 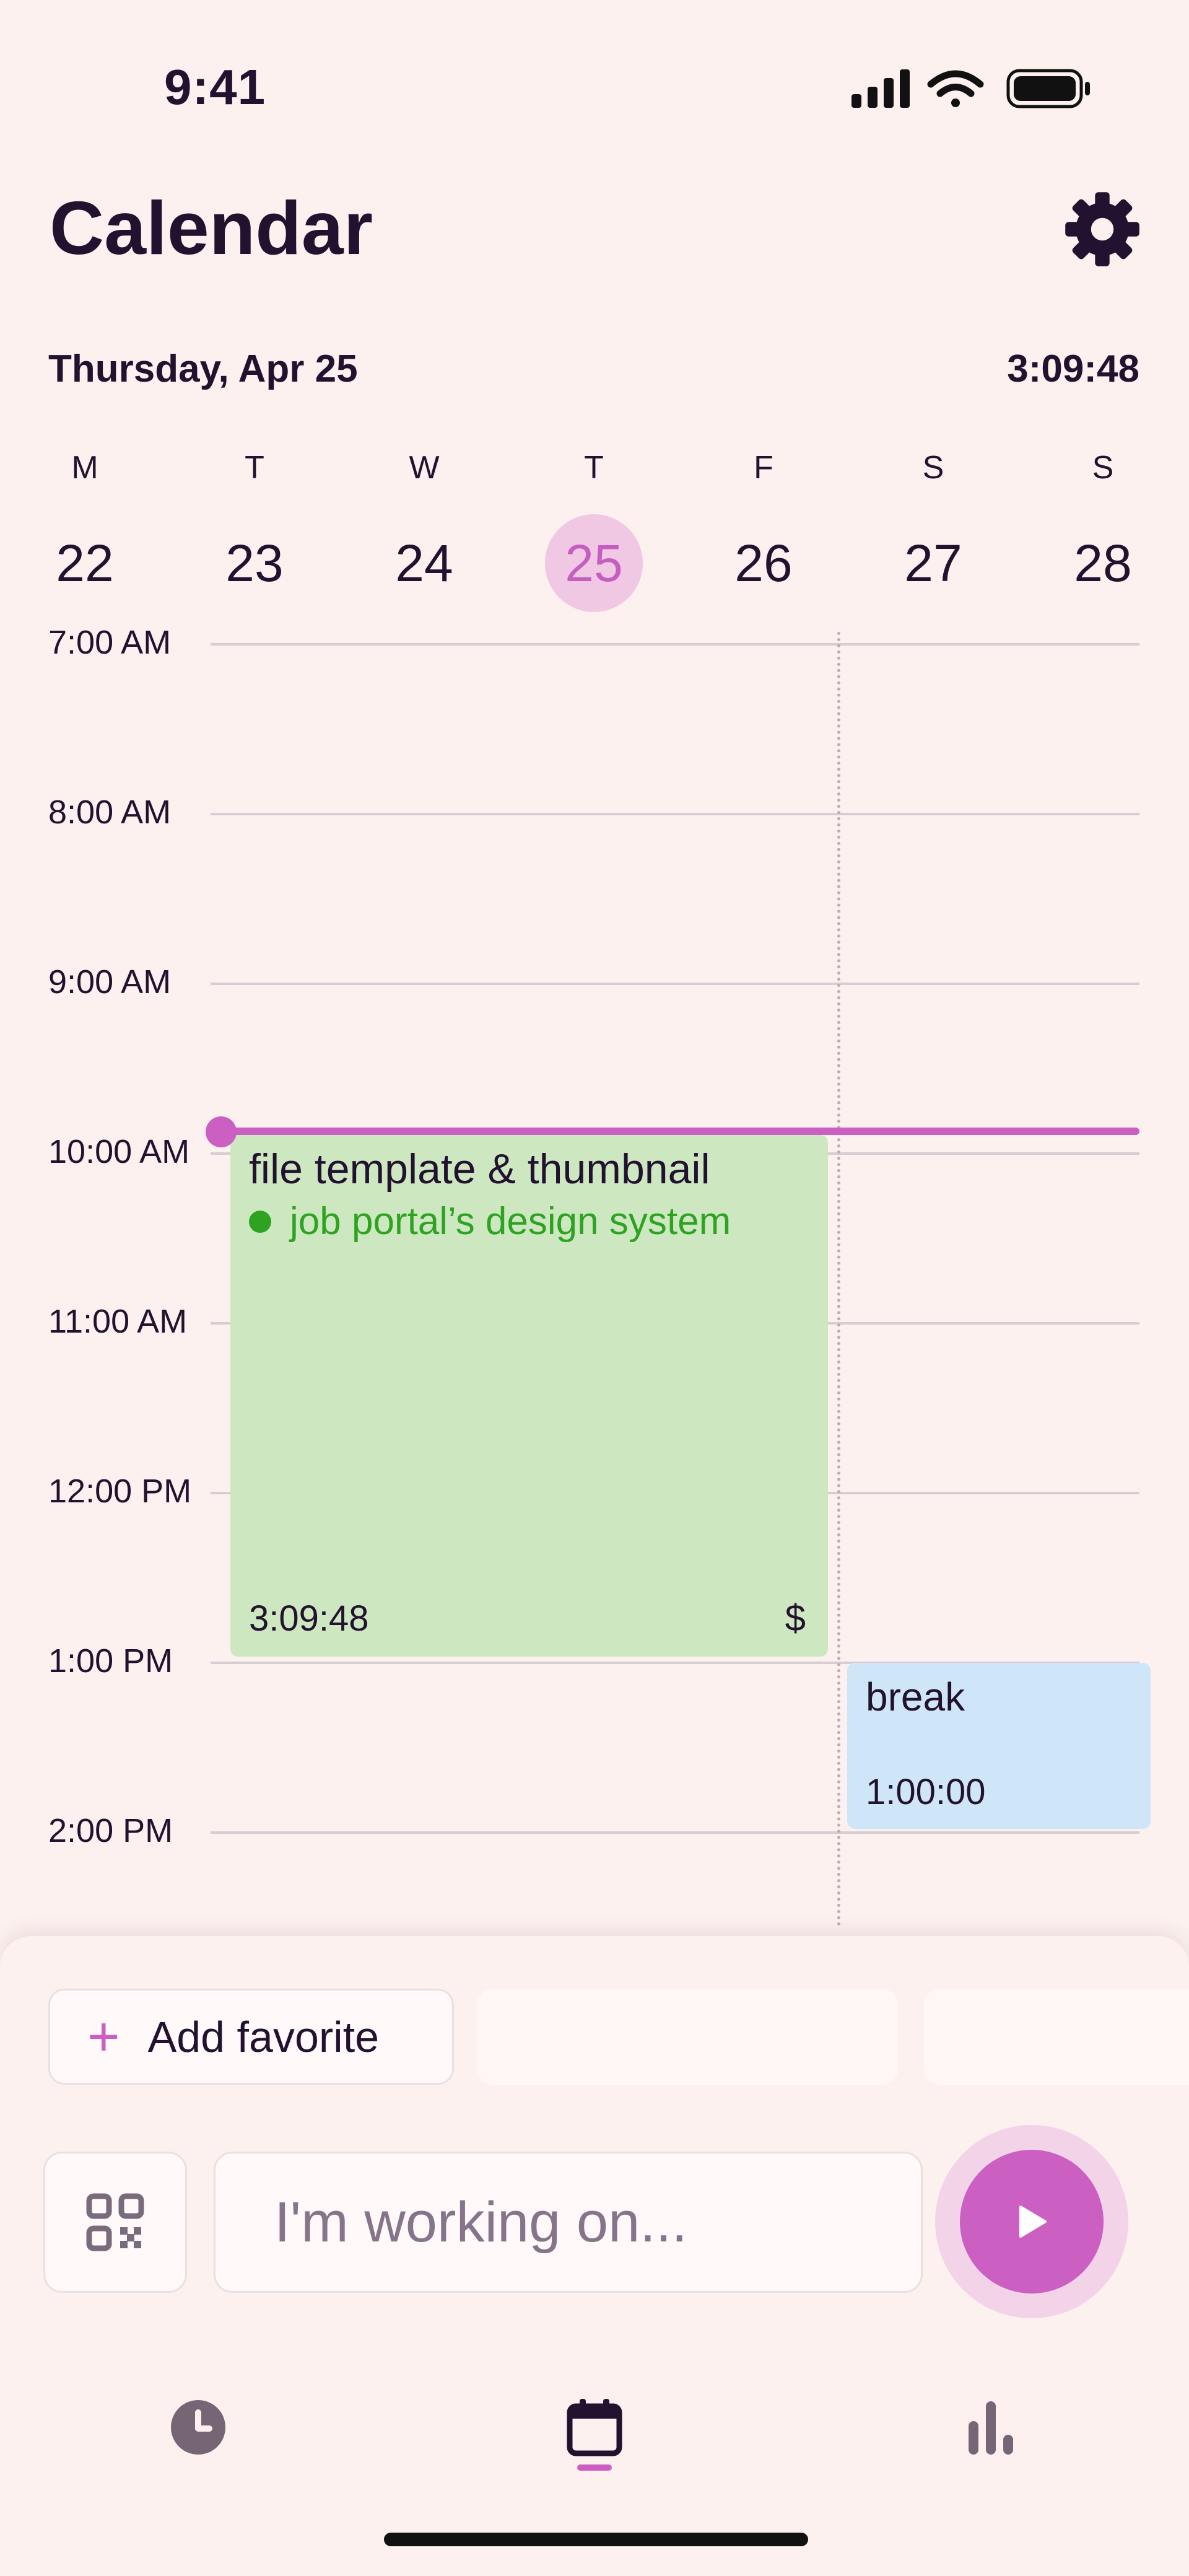 I want to click on hour-row: 8:00 AM, so click(x=594, y=812).